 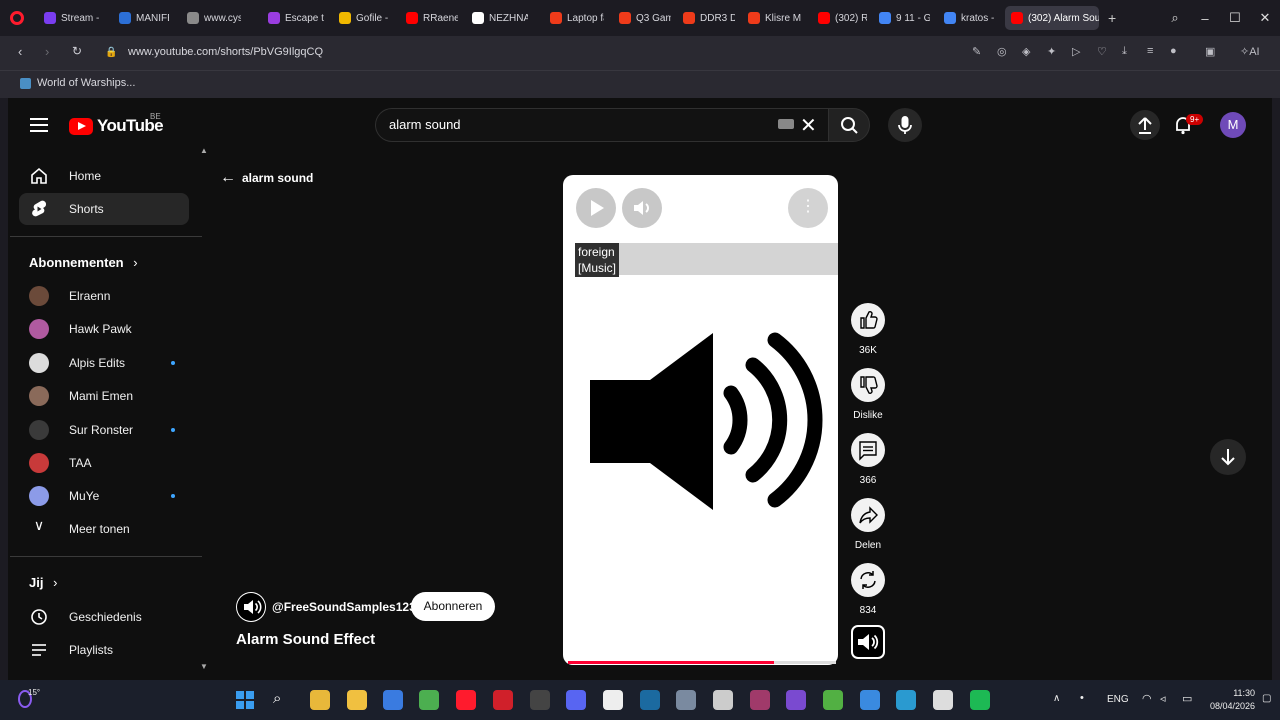 What do you see at coordinates (225, 52) in the screenshot?
I see `url-field: www.youtube.com/shorts/PbVG9IlgqCQ` at bounding box center [225, 52].